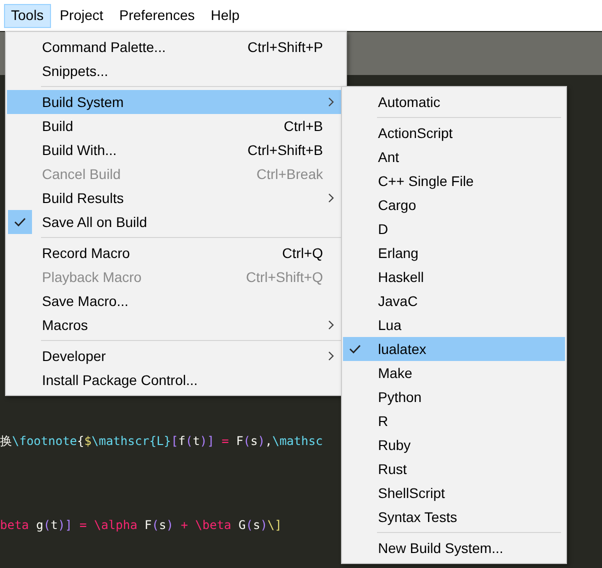  What do you see at coordinates (176, 198) in the screenshot?
I see `menu-item: Build Results` at bounding box center [176, 198].